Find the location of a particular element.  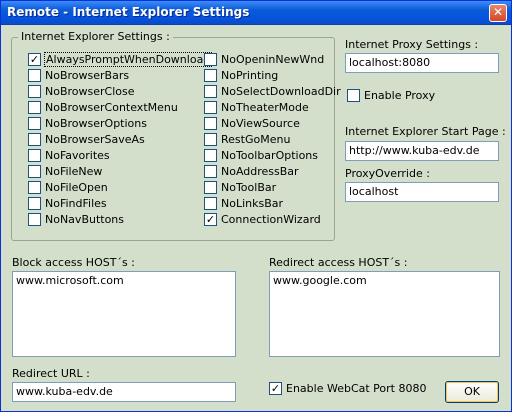

checkbox-label: NoLinksBar is located at coordinates (252, 203).